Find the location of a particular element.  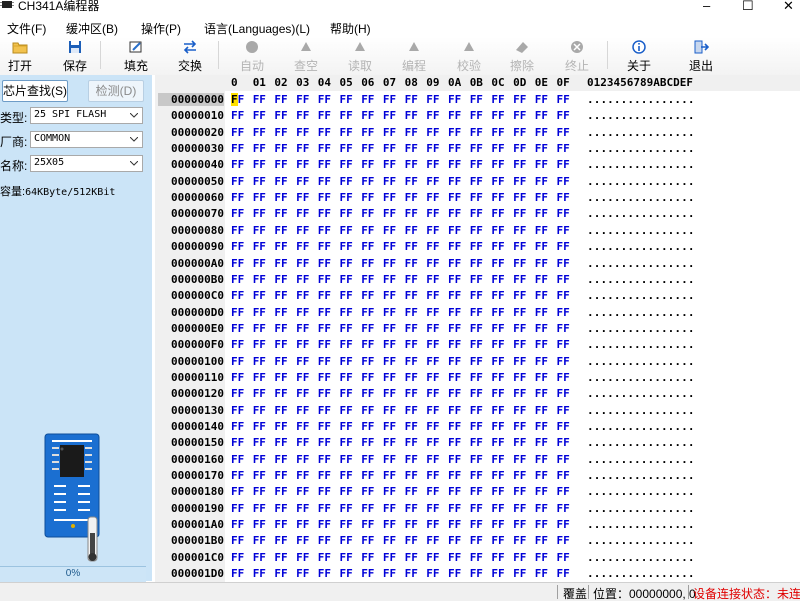

open-button: 打开 is located at coordinates (20, 56).